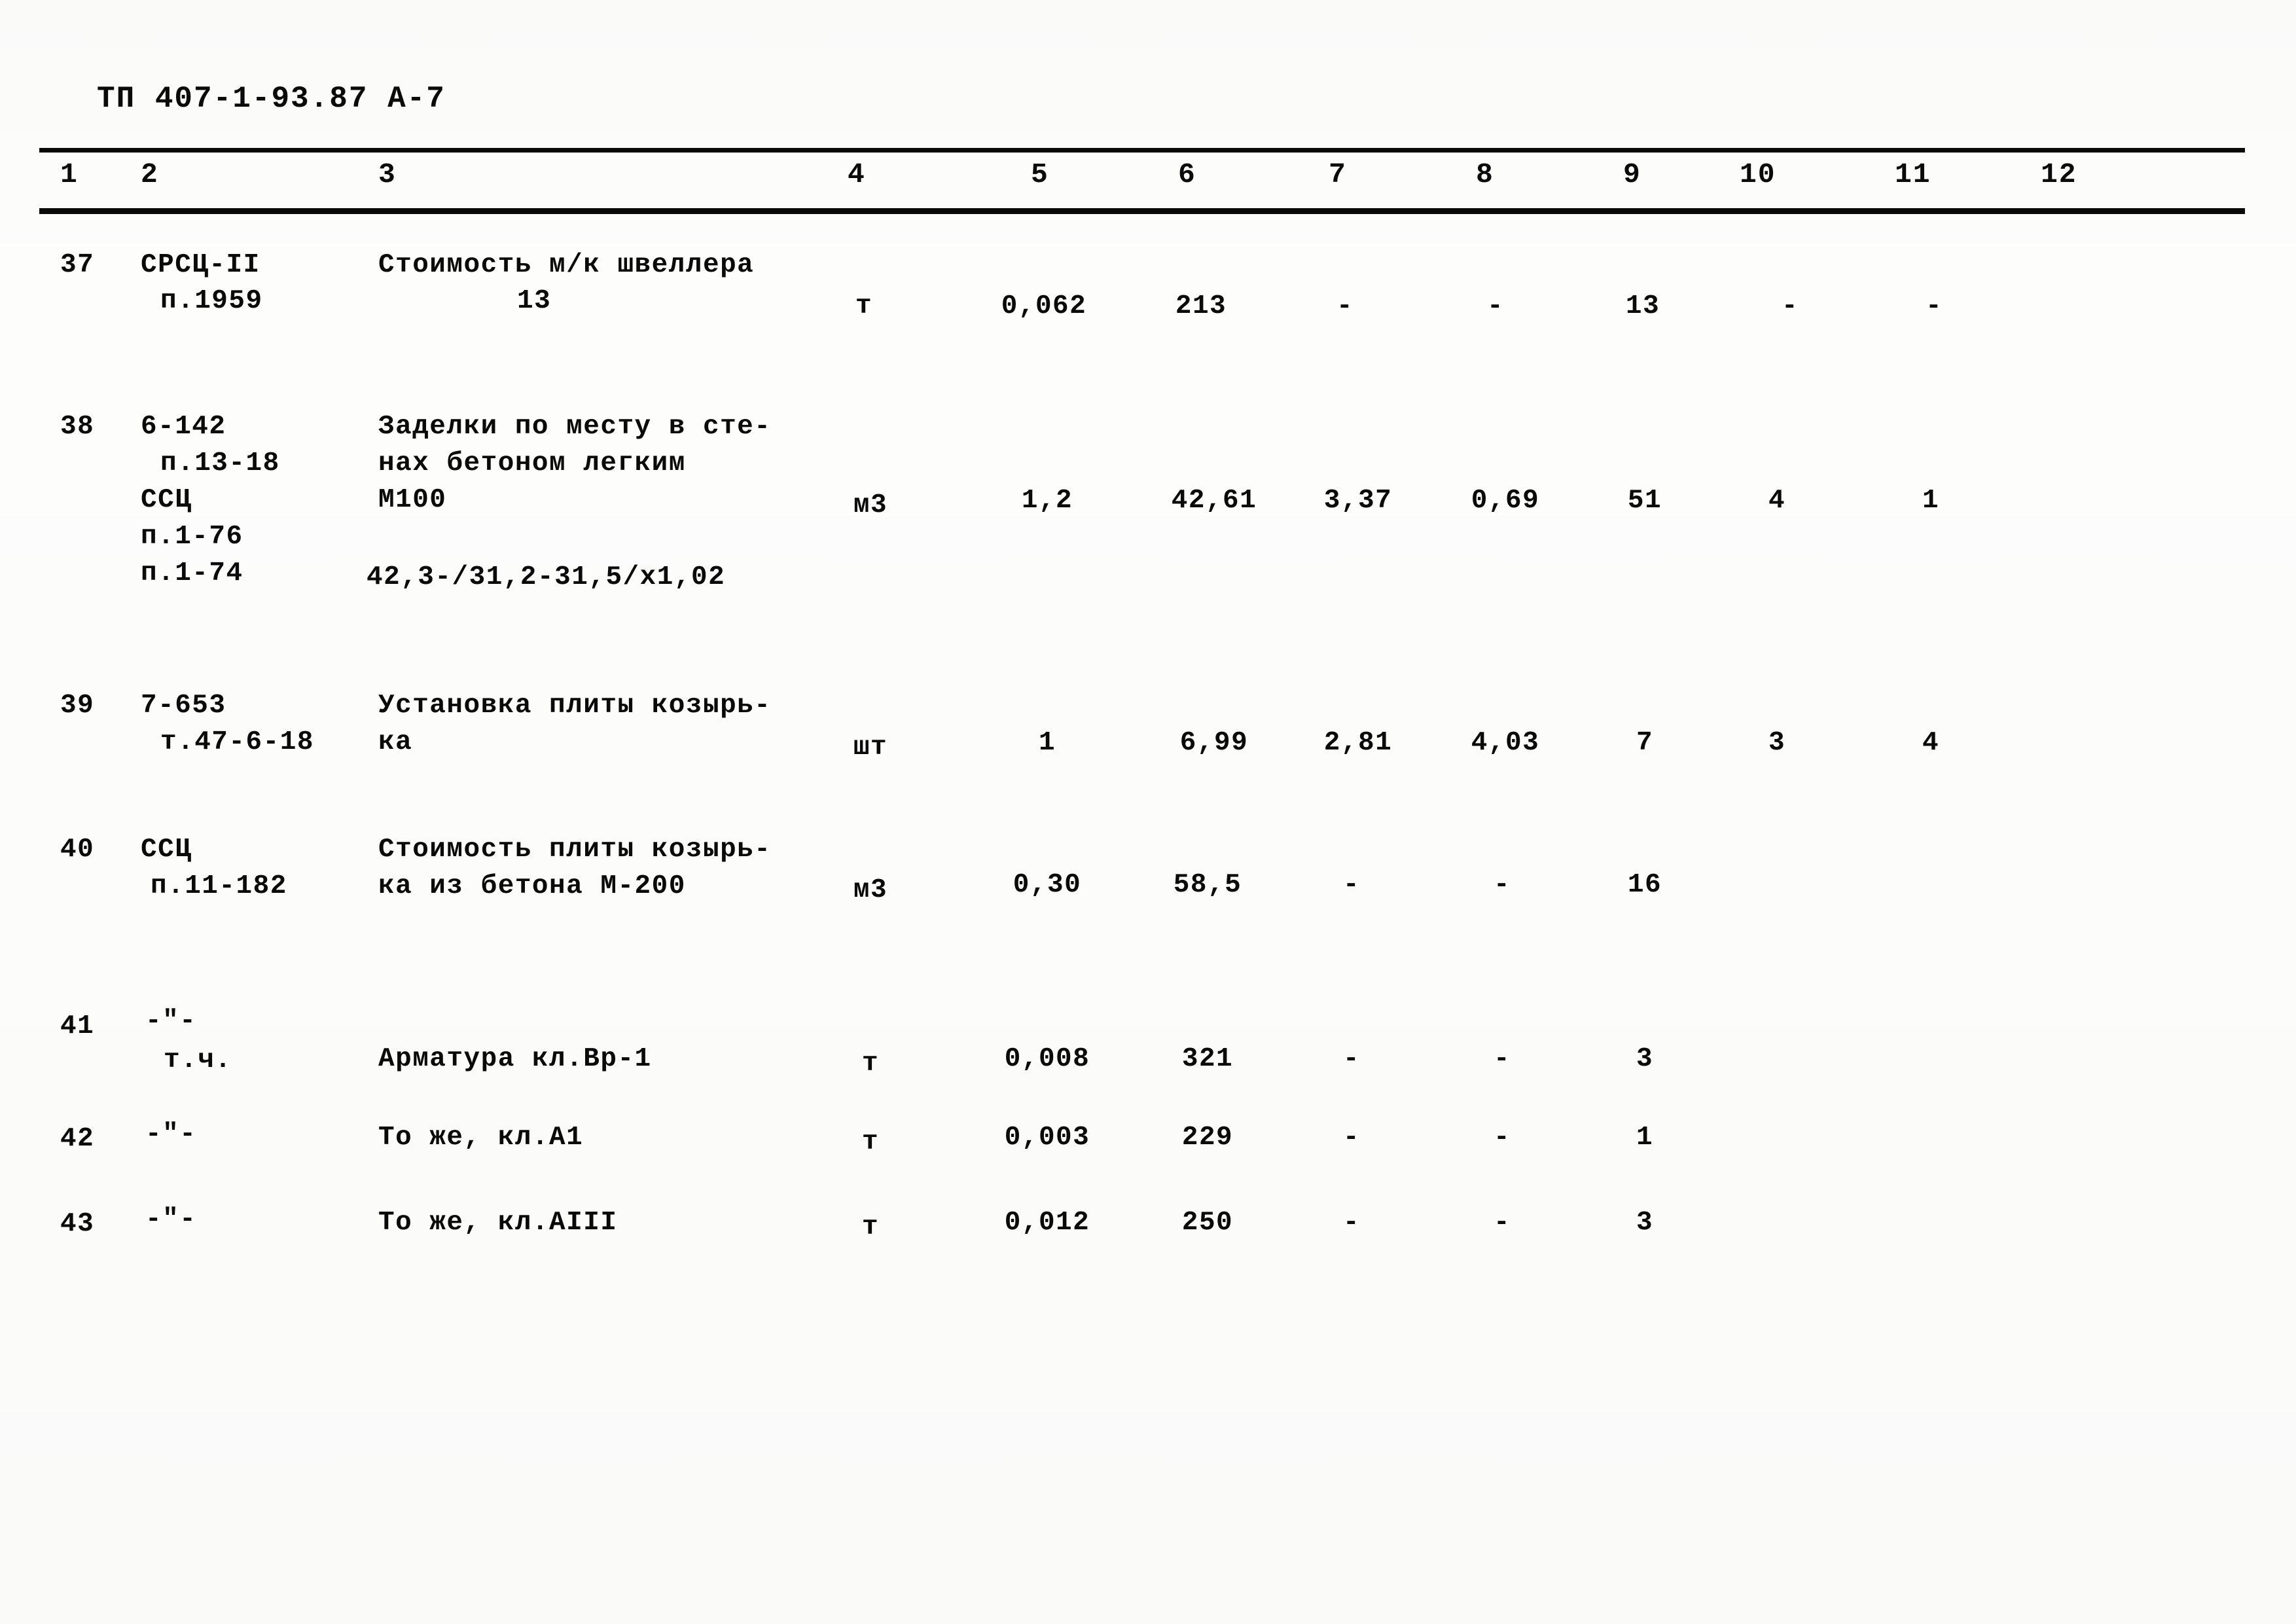 Image resolution: width=2296 pixels, height=1624 pixels. Describe the element at coordinates (1047, 1138) in the screenshot. I see `row-col5: 0,003` at that location.